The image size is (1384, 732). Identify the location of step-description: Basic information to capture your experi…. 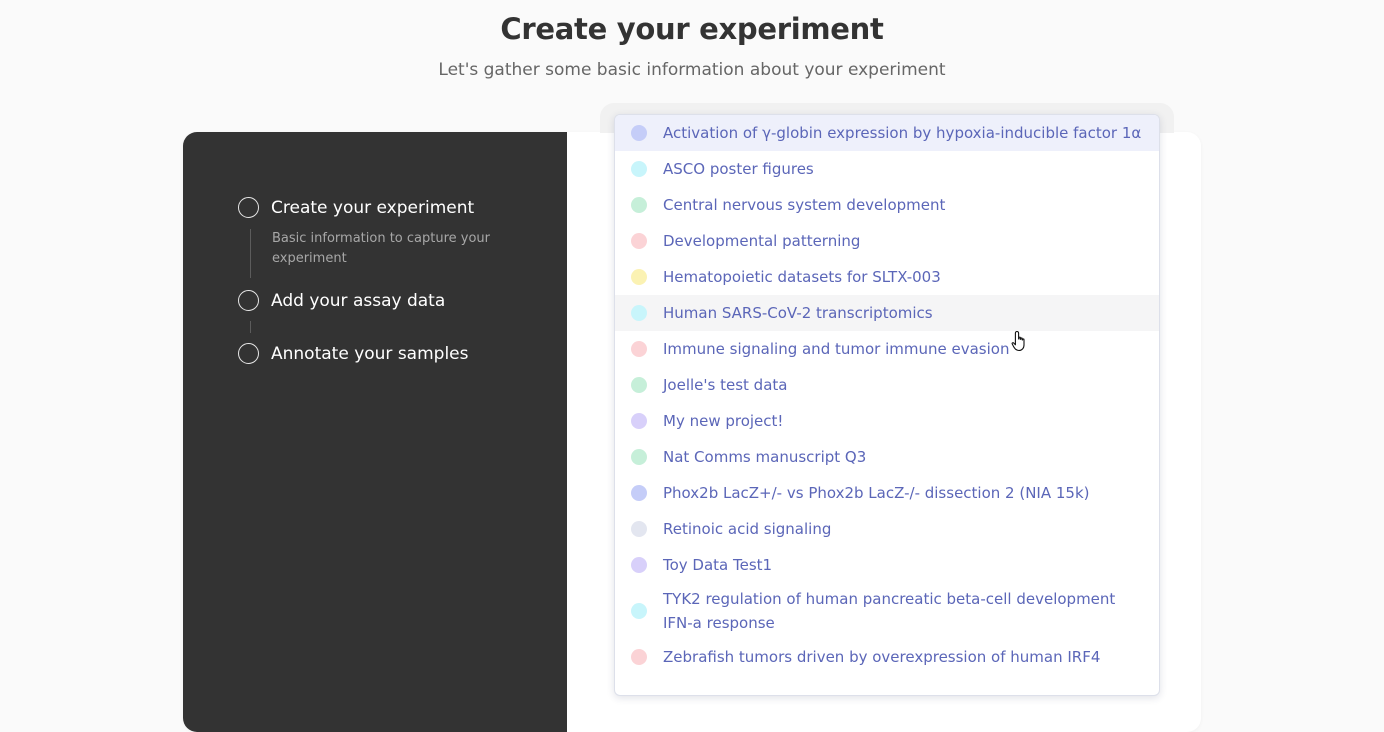
(381, 248).